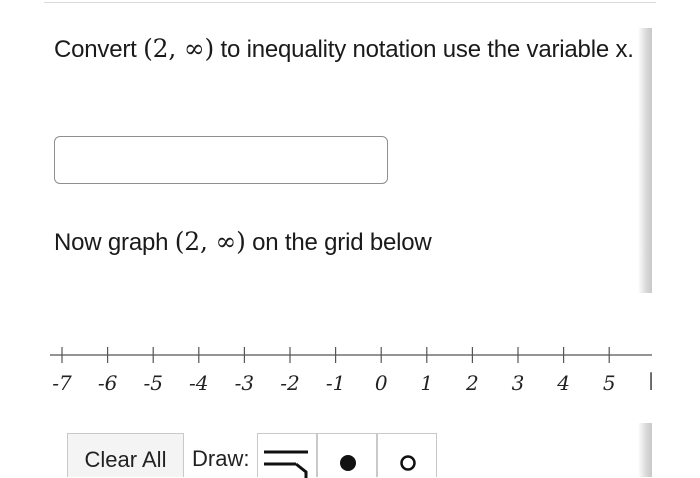  I want to click on open-dot-button, so click(407, 455).